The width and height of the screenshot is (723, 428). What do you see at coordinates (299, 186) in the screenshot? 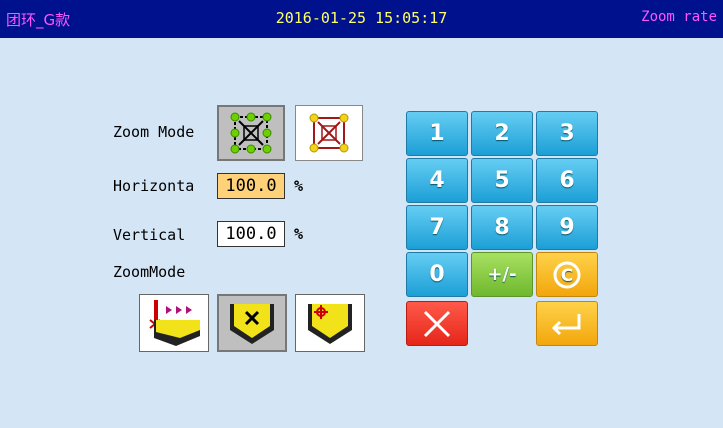
I see `horizontal-unit: %` at bounding box center [299, 186].